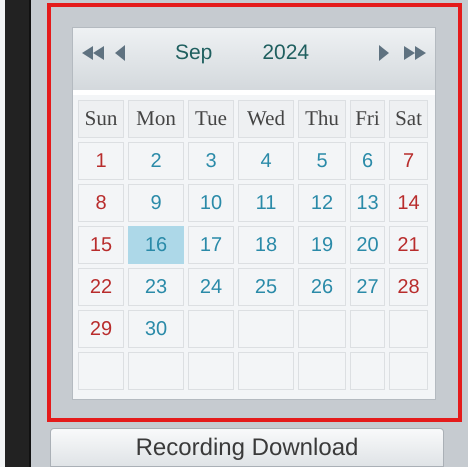  Describe the element at coordinates (211, 203) in the screenshot. I see `day-cell: 10` at that location.